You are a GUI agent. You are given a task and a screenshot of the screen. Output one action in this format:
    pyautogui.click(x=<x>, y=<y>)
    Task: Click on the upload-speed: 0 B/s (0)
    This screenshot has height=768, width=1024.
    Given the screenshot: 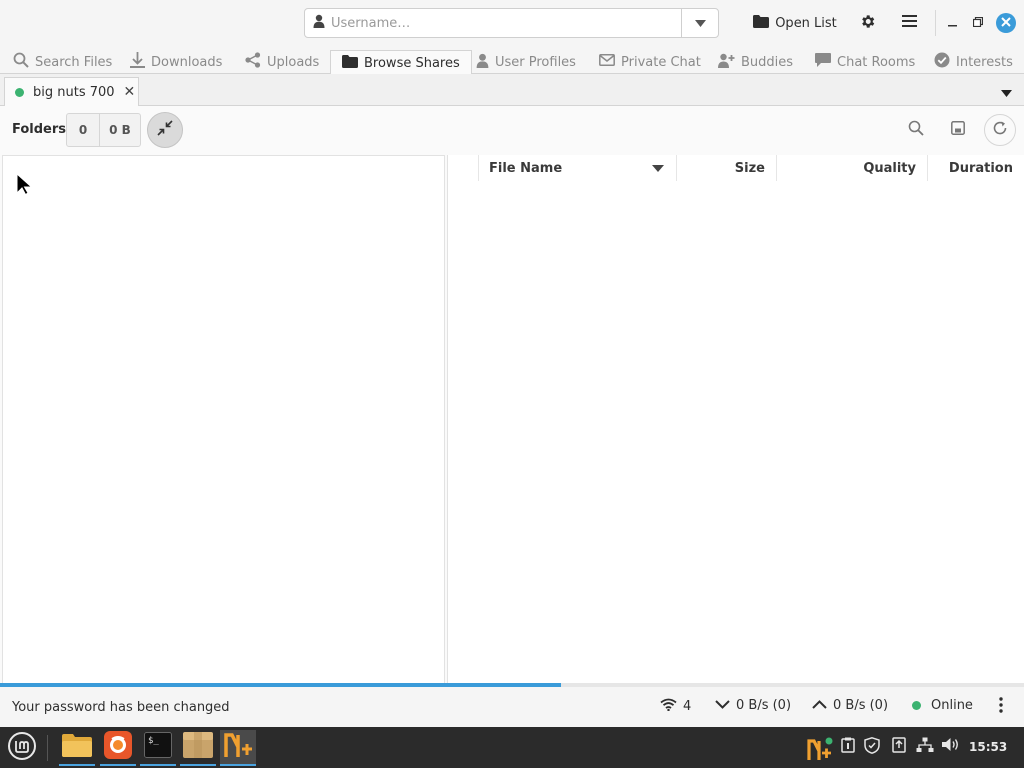 What is the action you would take?
    pyautogui.click(x=861, y=705)
    